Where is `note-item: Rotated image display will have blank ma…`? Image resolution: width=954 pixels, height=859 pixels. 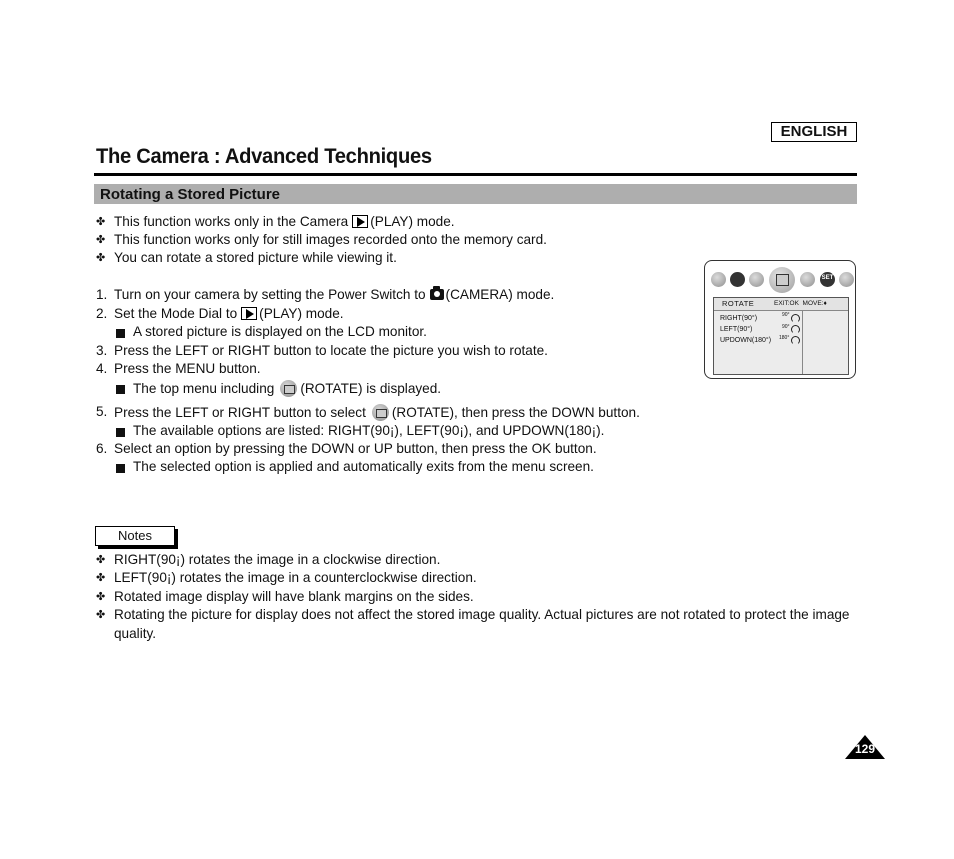 note-item: Rotated image display will have blank ma… is located at coordinates (294, 596).